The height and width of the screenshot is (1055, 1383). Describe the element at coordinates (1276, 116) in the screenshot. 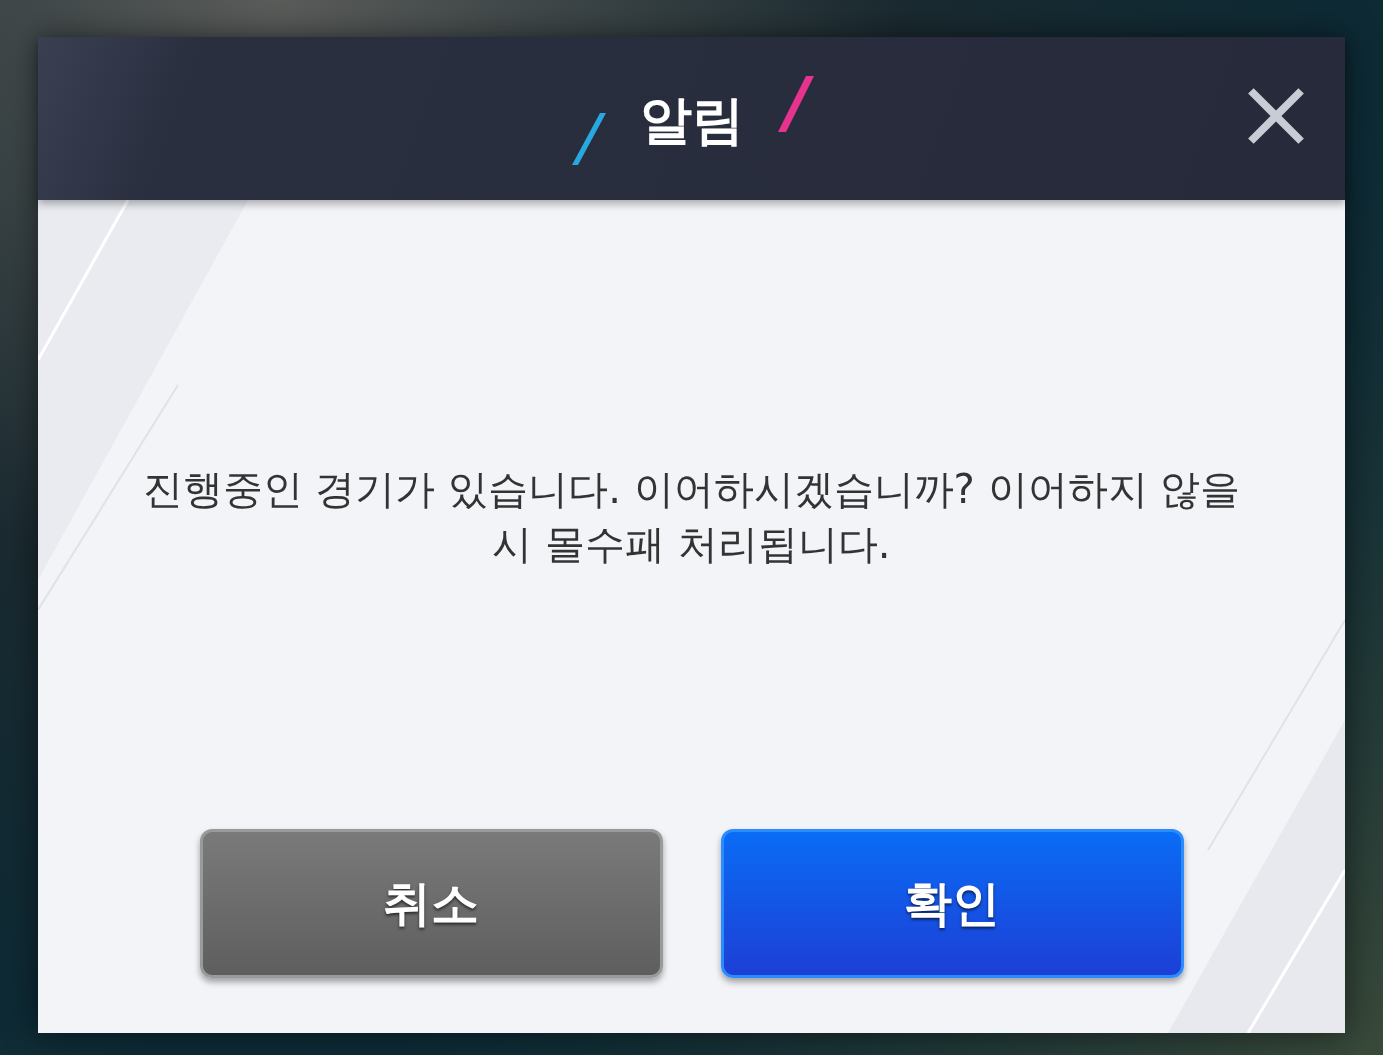

I see `close-icon` at that location.